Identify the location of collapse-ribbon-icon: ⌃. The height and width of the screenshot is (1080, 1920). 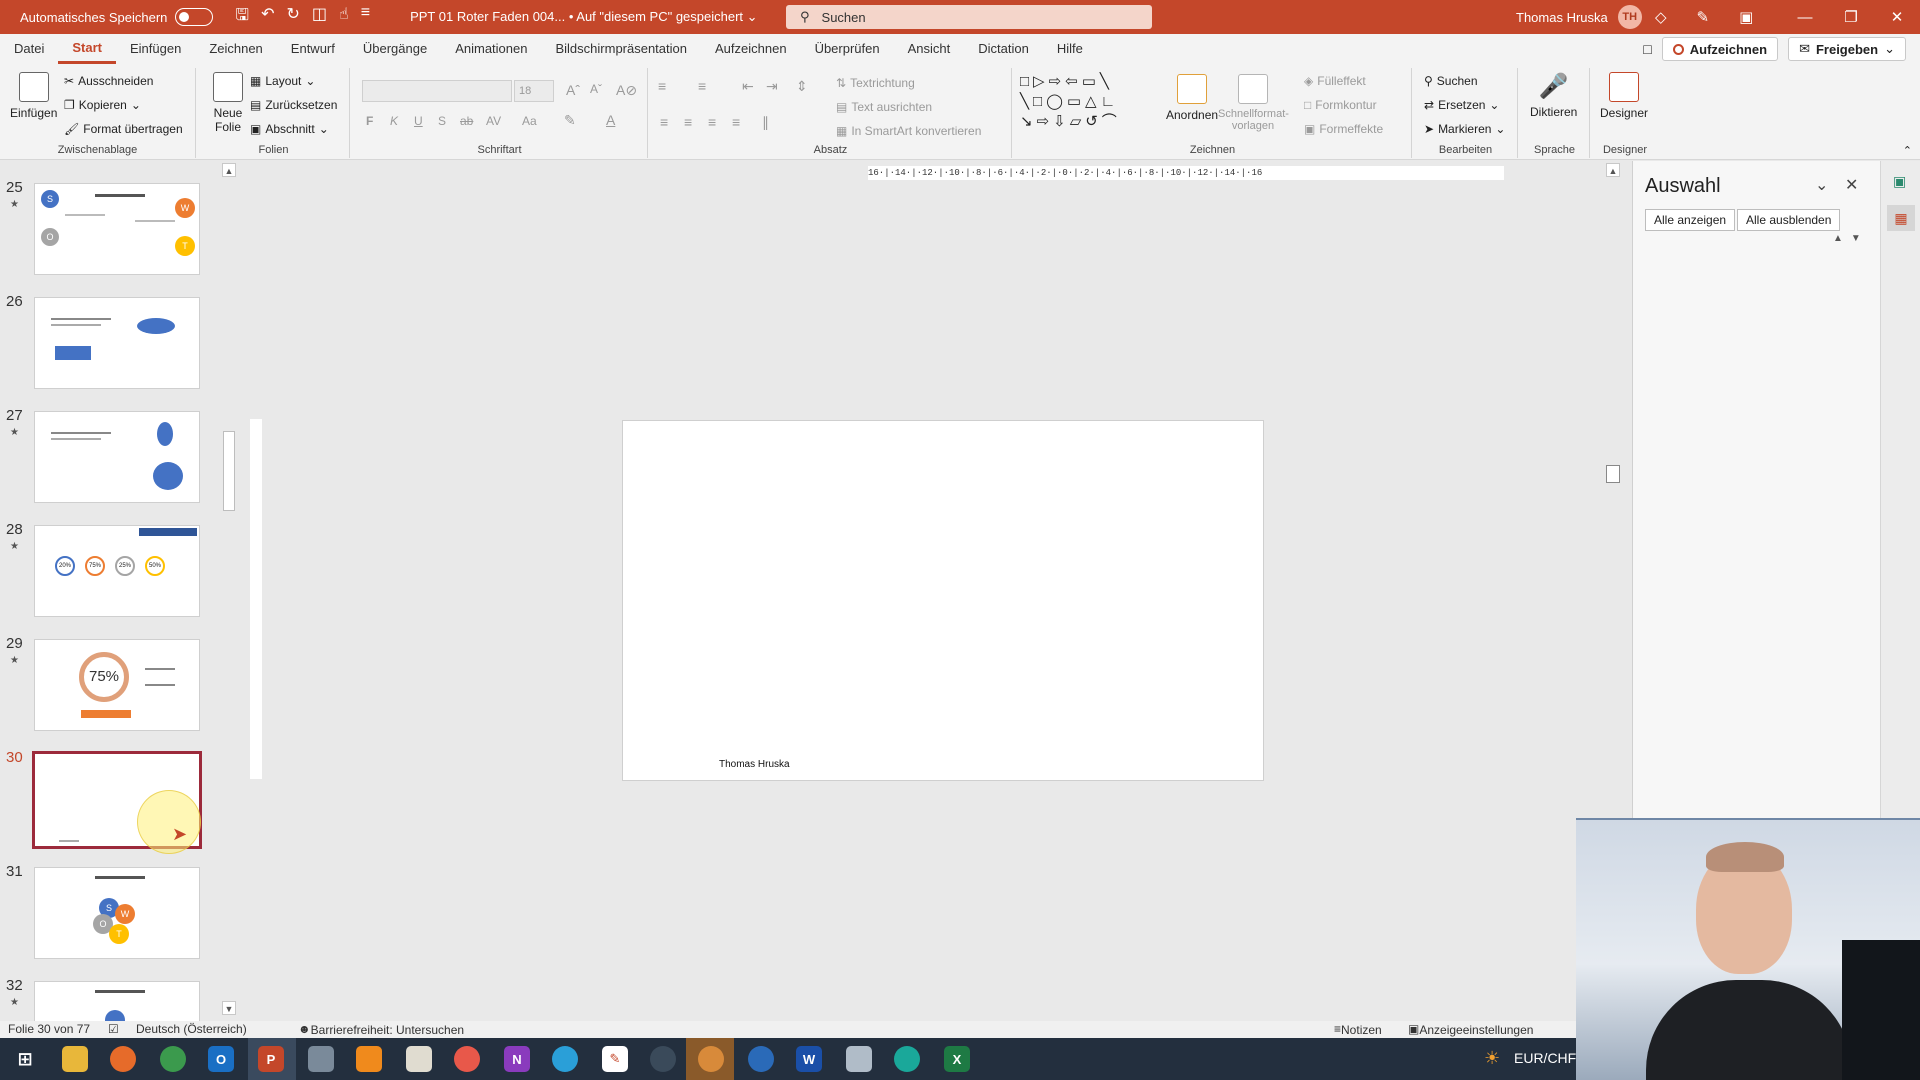
(1907, 150).